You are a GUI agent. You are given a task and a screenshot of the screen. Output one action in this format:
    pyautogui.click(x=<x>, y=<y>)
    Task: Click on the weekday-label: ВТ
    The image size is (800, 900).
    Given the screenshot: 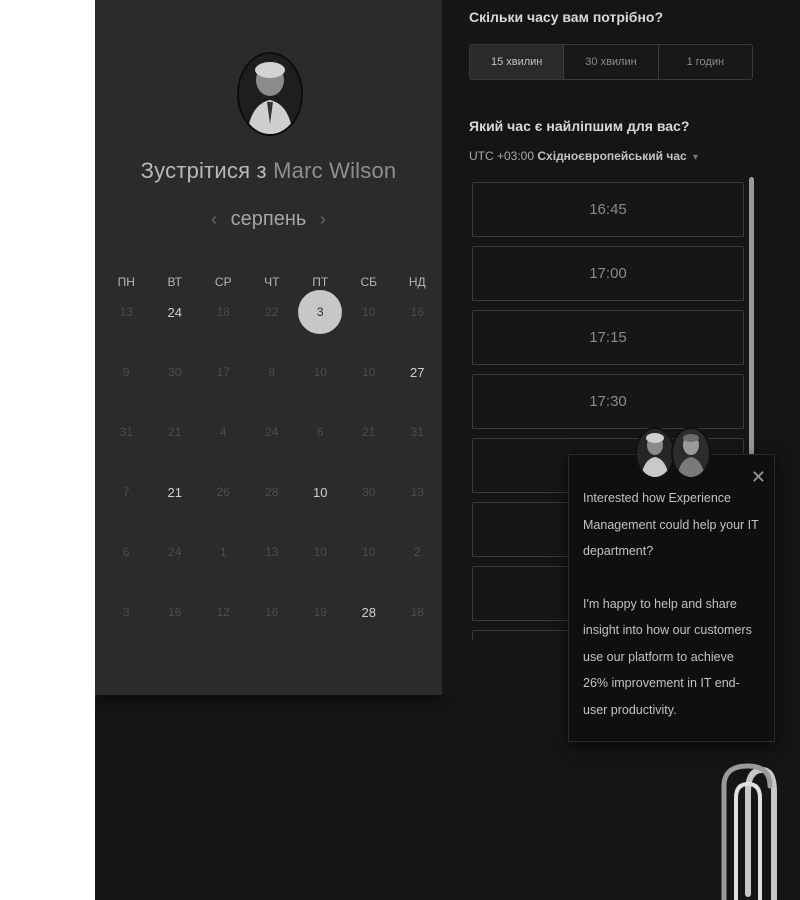 What is the action you would take?
    pyautogui.click(x=175, y=282)
    